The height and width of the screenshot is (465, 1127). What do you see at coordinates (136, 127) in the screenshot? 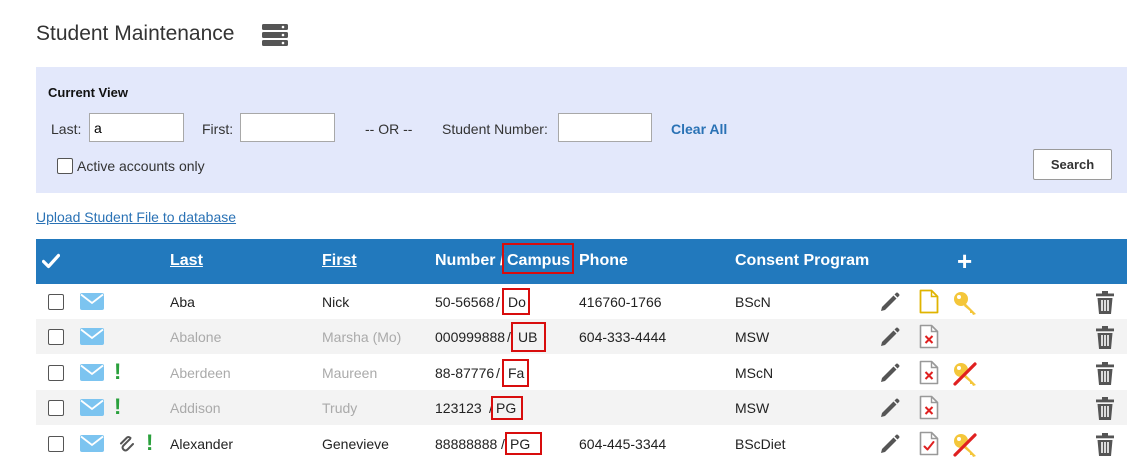
I see `last-name-input` at bounding box center [136, 127].